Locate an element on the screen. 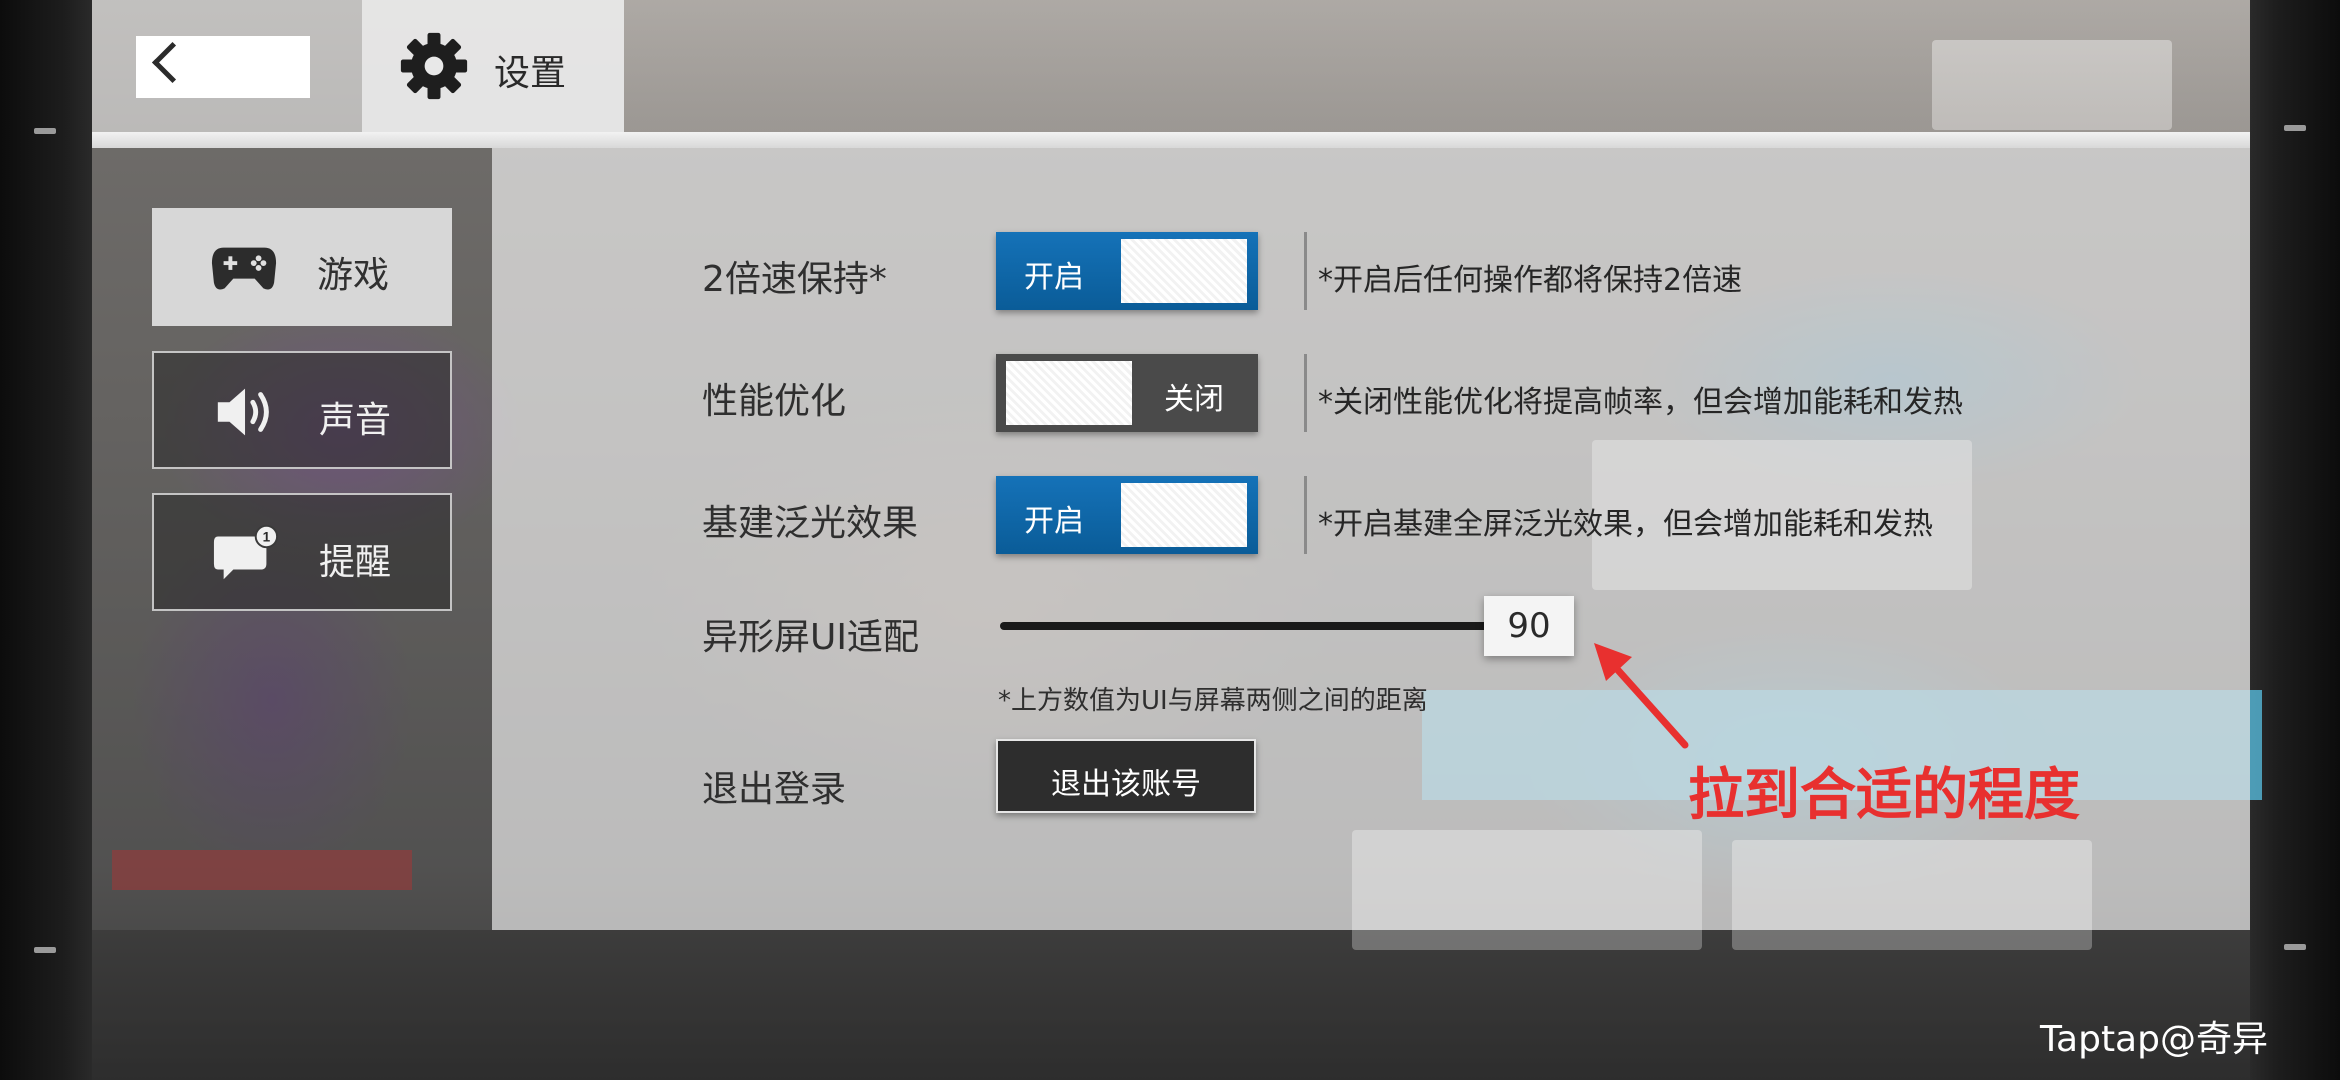 The width and height of the screenshot is (2340, 1080). sidebar-item-label: 提醒 is located at coordinates (355, 562).